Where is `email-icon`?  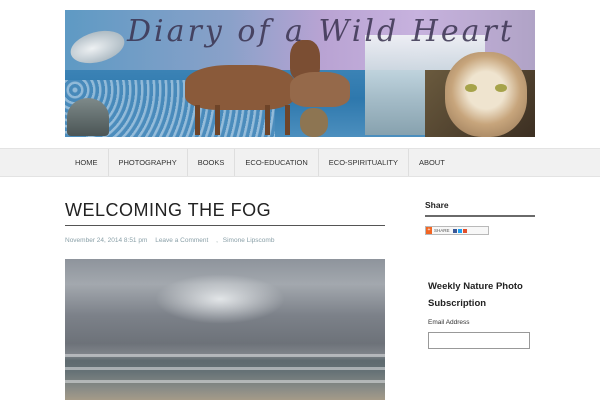
email-icon is located at coordinates (464, 230).